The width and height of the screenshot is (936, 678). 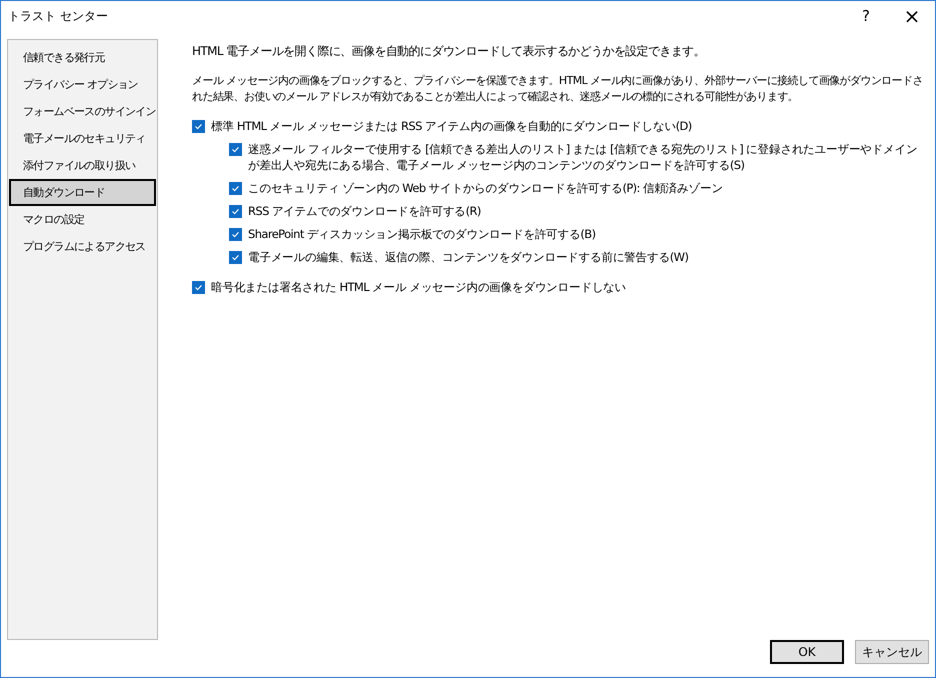 What do you see at coordinates (807, 652) in the screenshot?
I see `ok-button: OK` at bounding box center [807, 652].